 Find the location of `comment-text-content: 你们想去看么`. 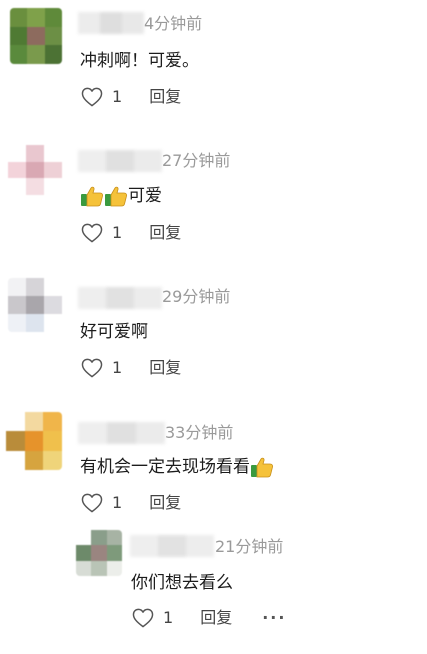

comment-text-content: 你们想去看么 is located at coordinates (182, 583).